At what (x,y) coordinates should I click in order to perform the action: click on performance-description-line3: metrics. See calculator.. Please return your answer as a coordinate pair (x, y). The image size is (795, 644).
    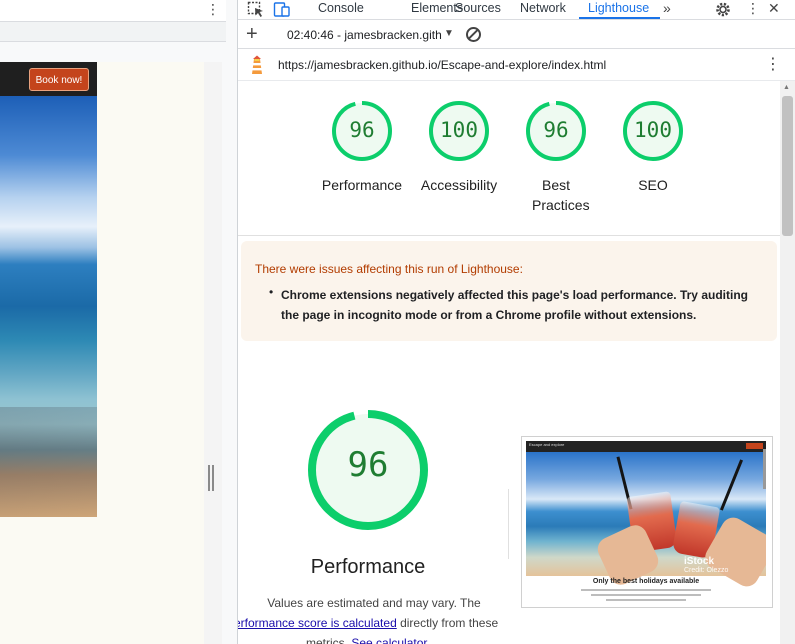
    Looking at the image, I should click on (368, 638).